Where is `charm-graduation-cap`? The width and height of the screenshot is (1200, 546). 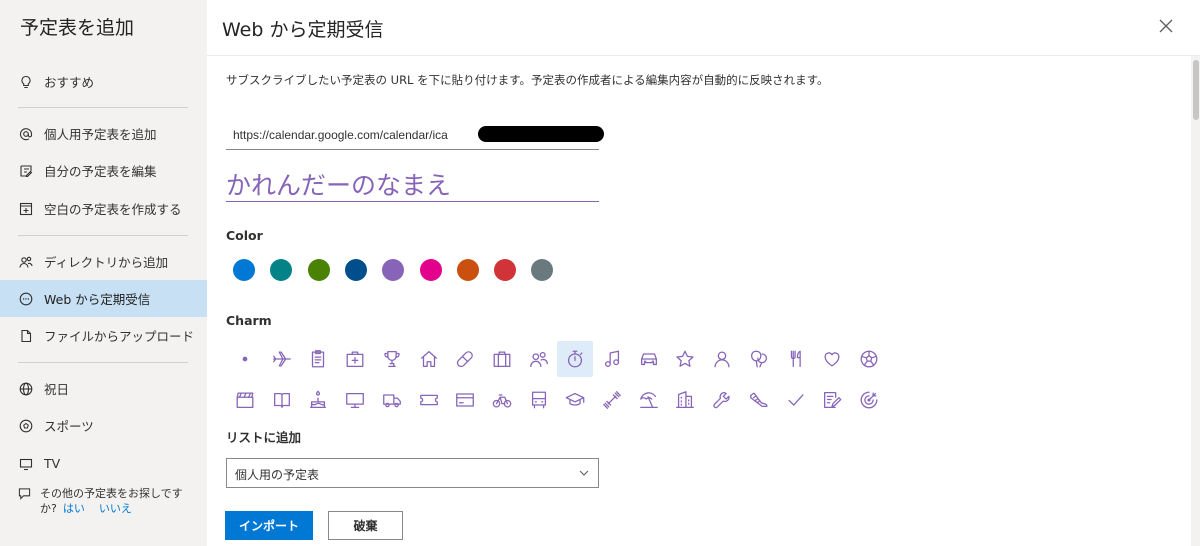
charm-graduation-cap is located at coordinates (575, 400).